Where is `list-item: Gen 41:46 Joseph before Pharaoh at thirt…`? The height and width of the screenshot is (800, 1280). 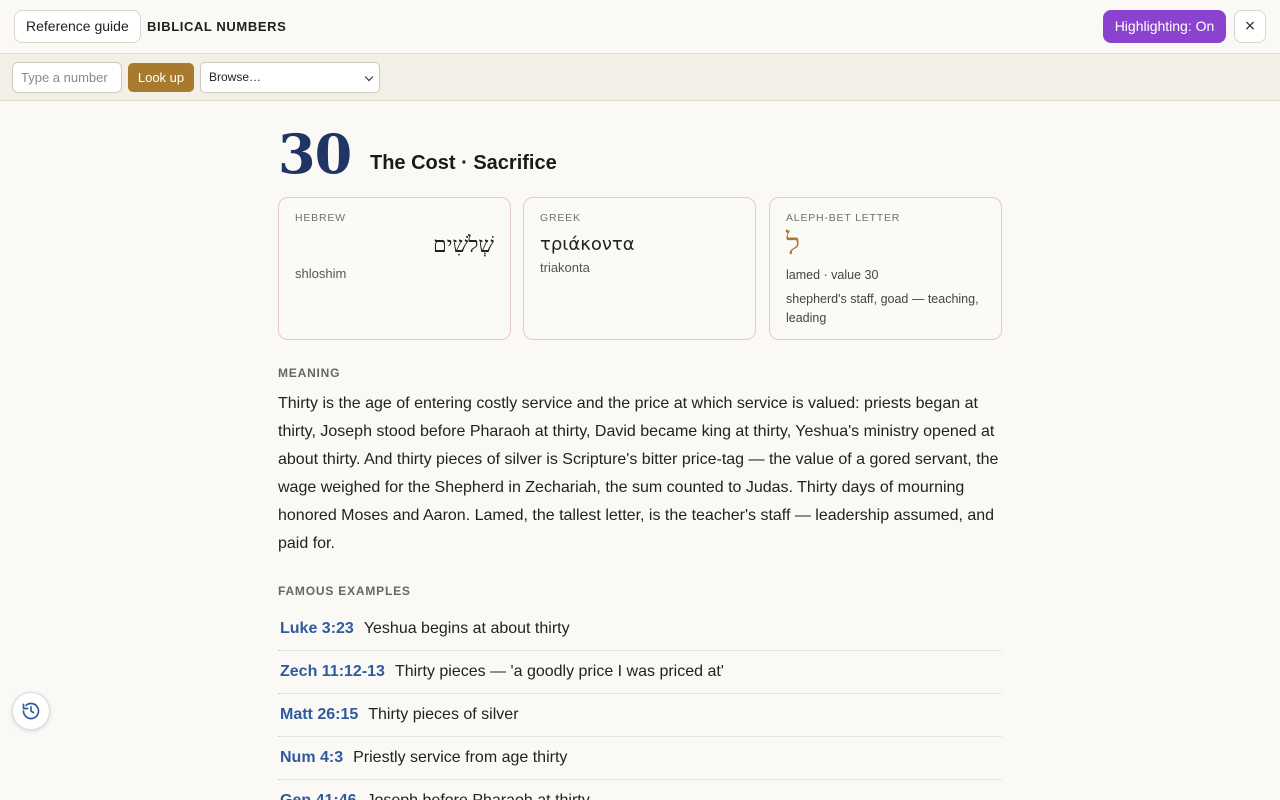
list-item: Gen 41:46 Joseph before Pharaoh at thirt… is located at coordinates (640, 790).